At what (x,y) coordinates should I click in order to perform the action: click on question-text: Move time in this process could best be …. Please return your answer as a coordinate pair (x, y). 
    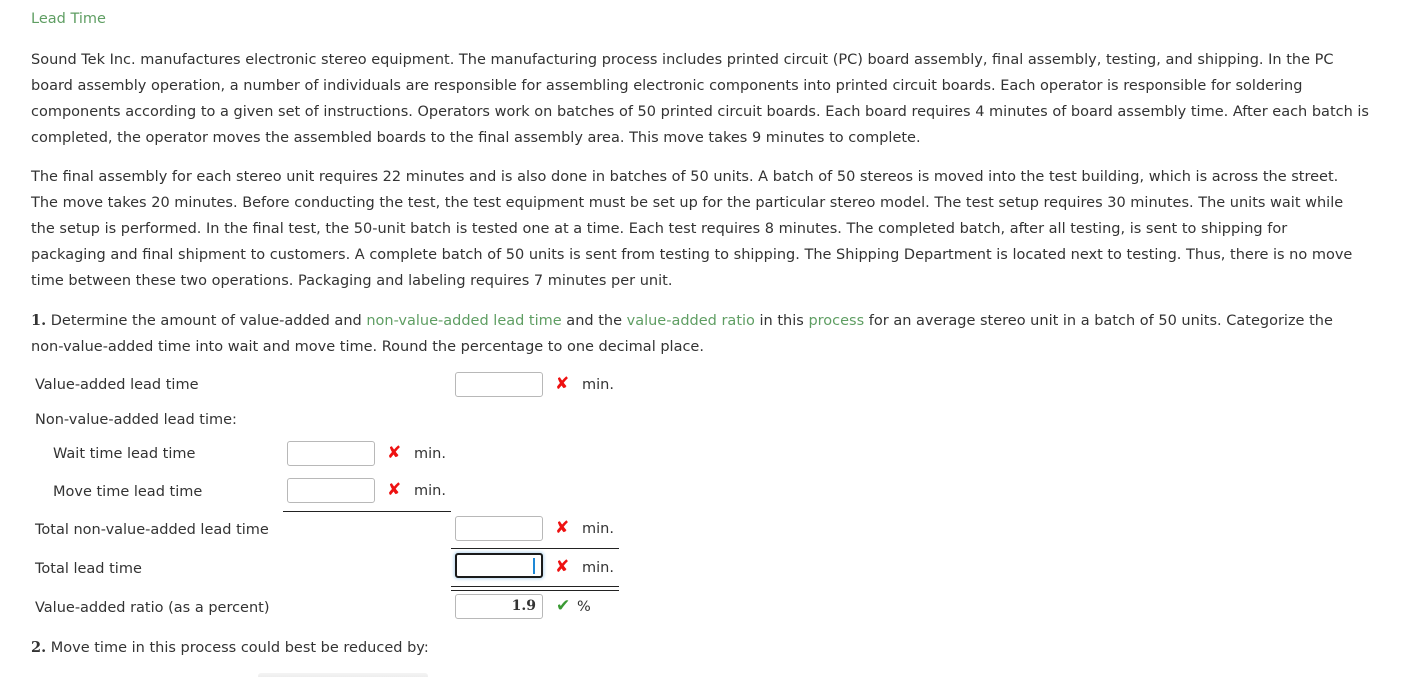
    Looking at the image, I should click on (237, 648).